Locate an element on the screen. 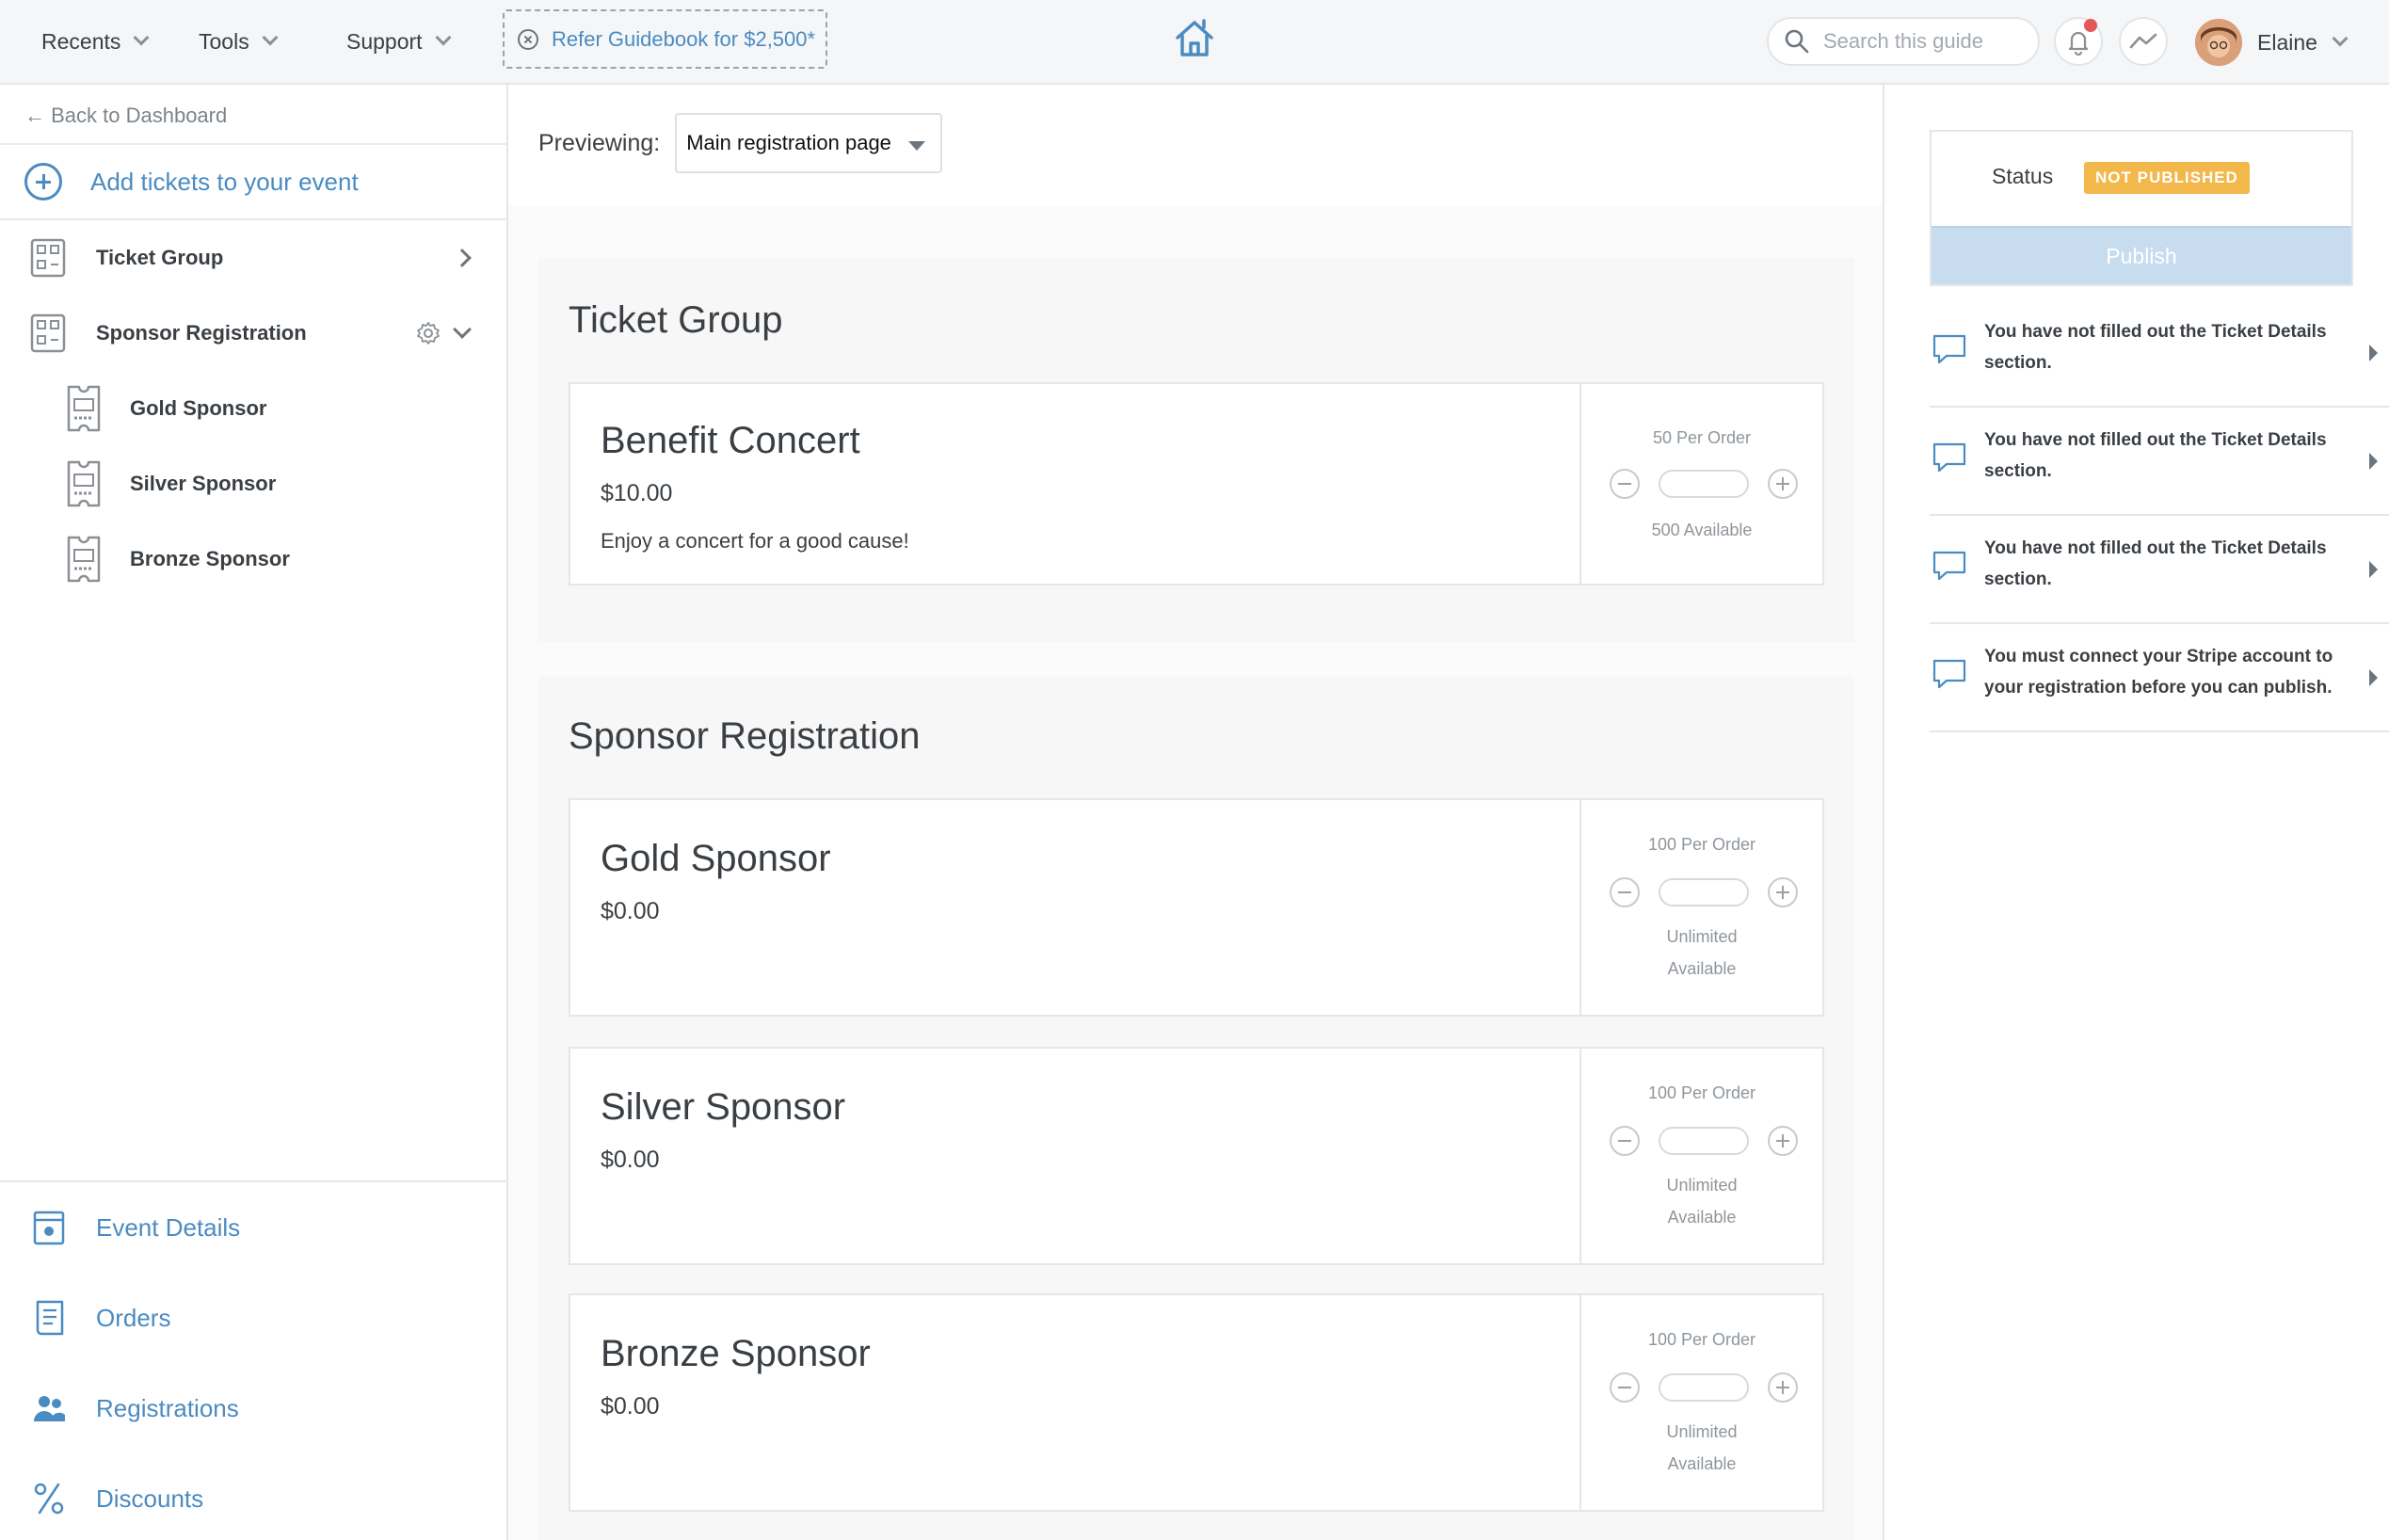  refer-button: Refer Guidebook for $2,500* is located at coordinates (665, 39).